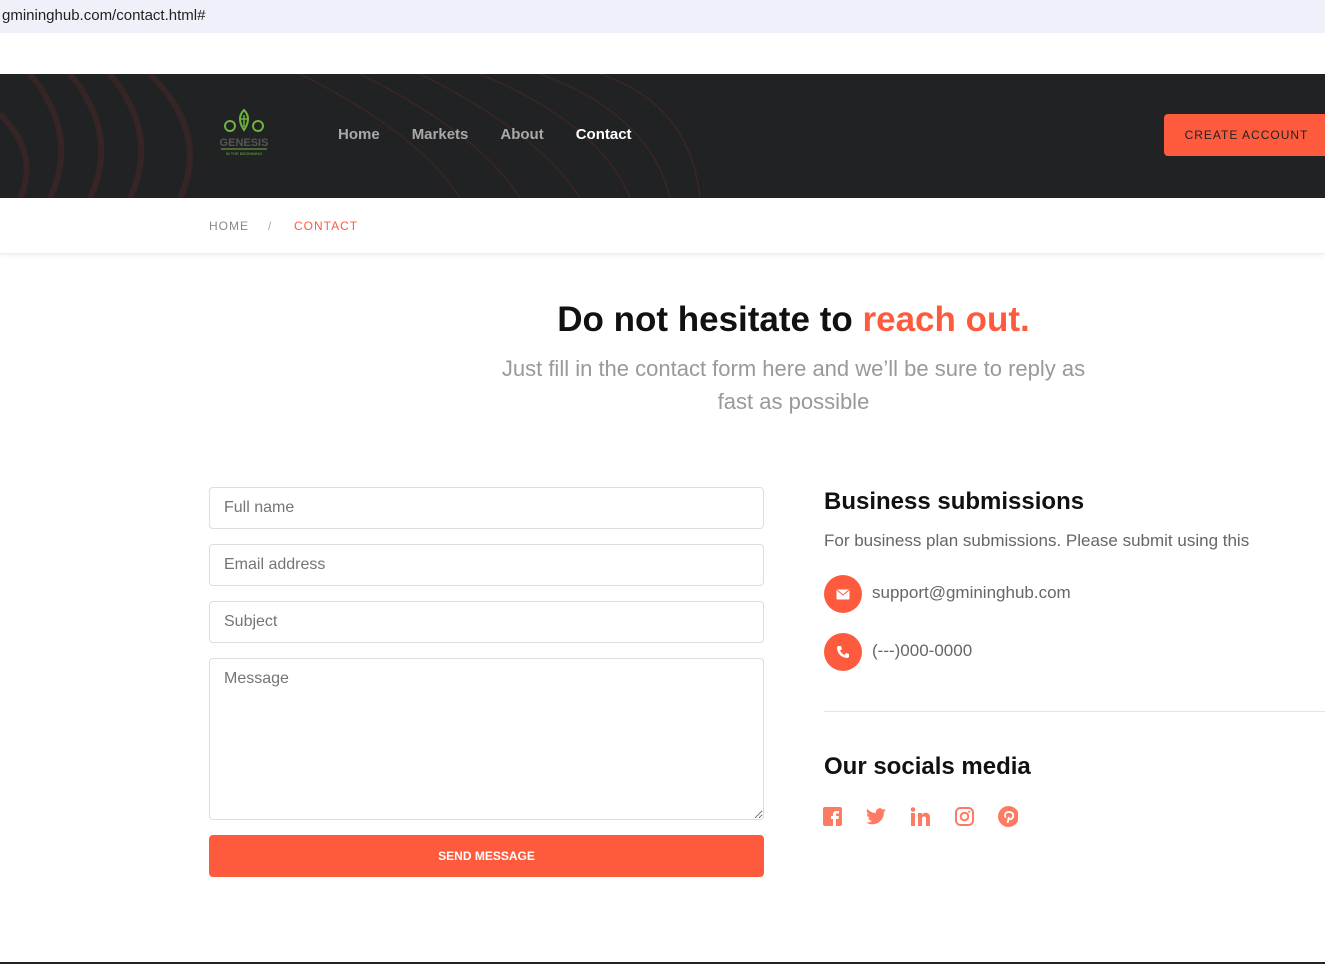 This screenshot has height=964, width=1325. I want to click on nav-contact: Contact, so click(604, 134).